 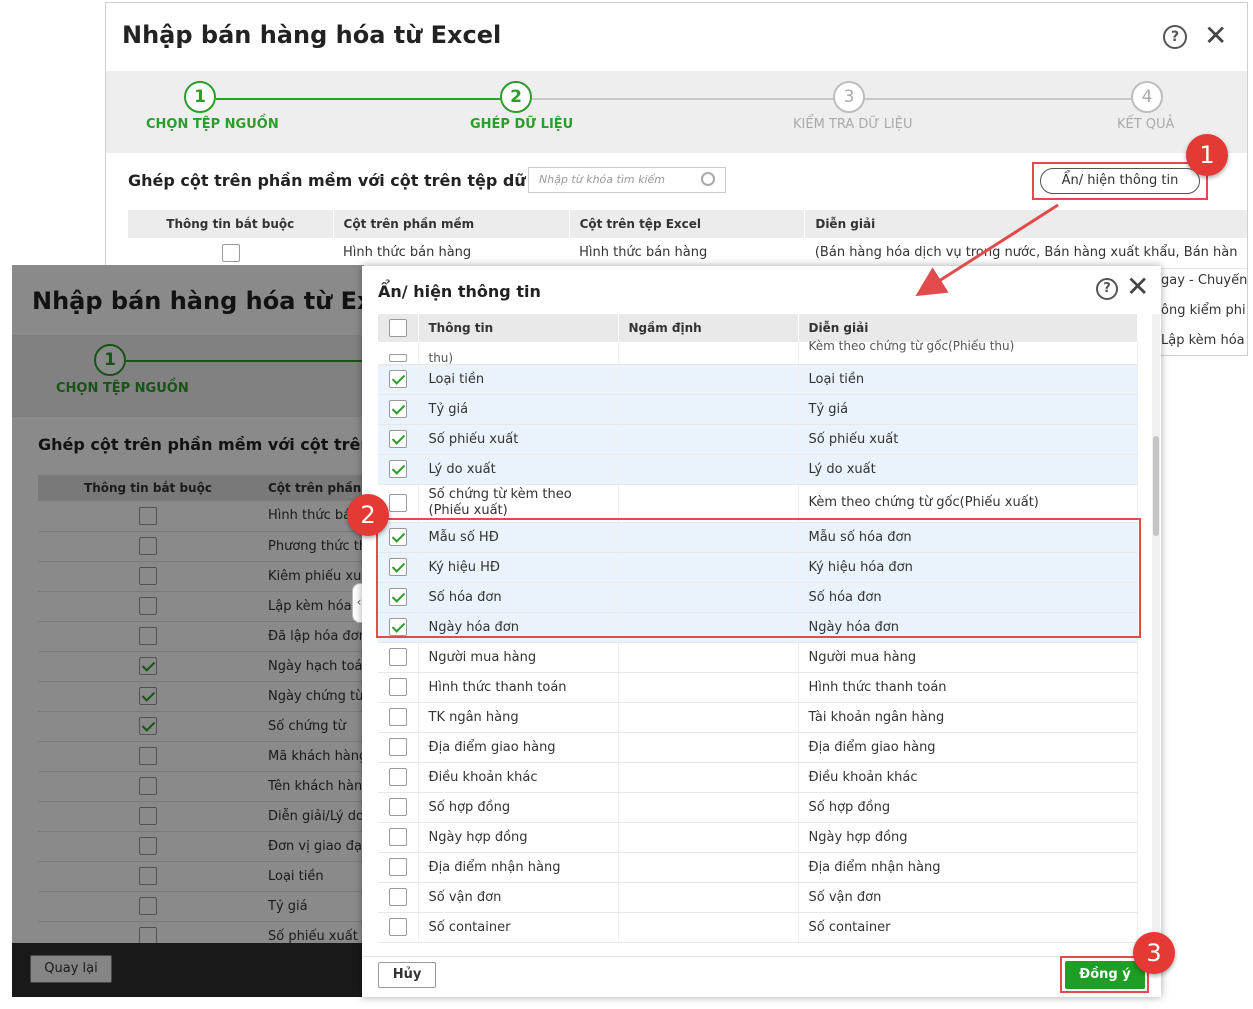 What do you see at coordinates (1207, 155) in the screenshot?
I see `callout-badge: 1` at bounding box center [1207, 155].